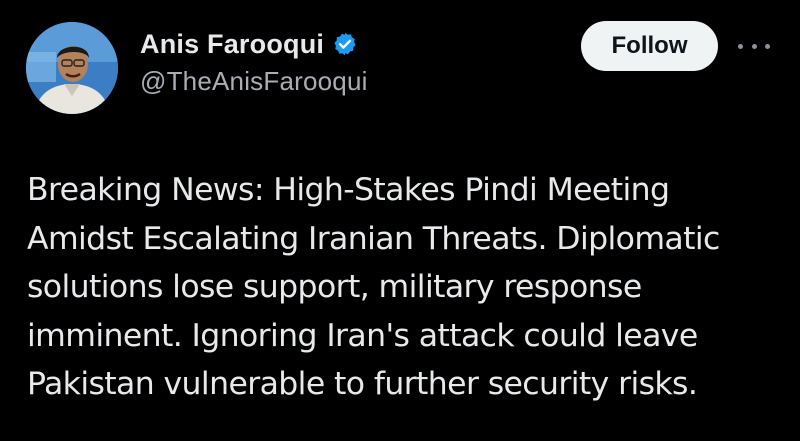 Image resolution: width=800 pixels, height=441 pixels. What do you see at coordinates (254, 81) in the screenshot?
I see `user-handle: @TheAnisFarooqui` at bounding box center [254, 81].